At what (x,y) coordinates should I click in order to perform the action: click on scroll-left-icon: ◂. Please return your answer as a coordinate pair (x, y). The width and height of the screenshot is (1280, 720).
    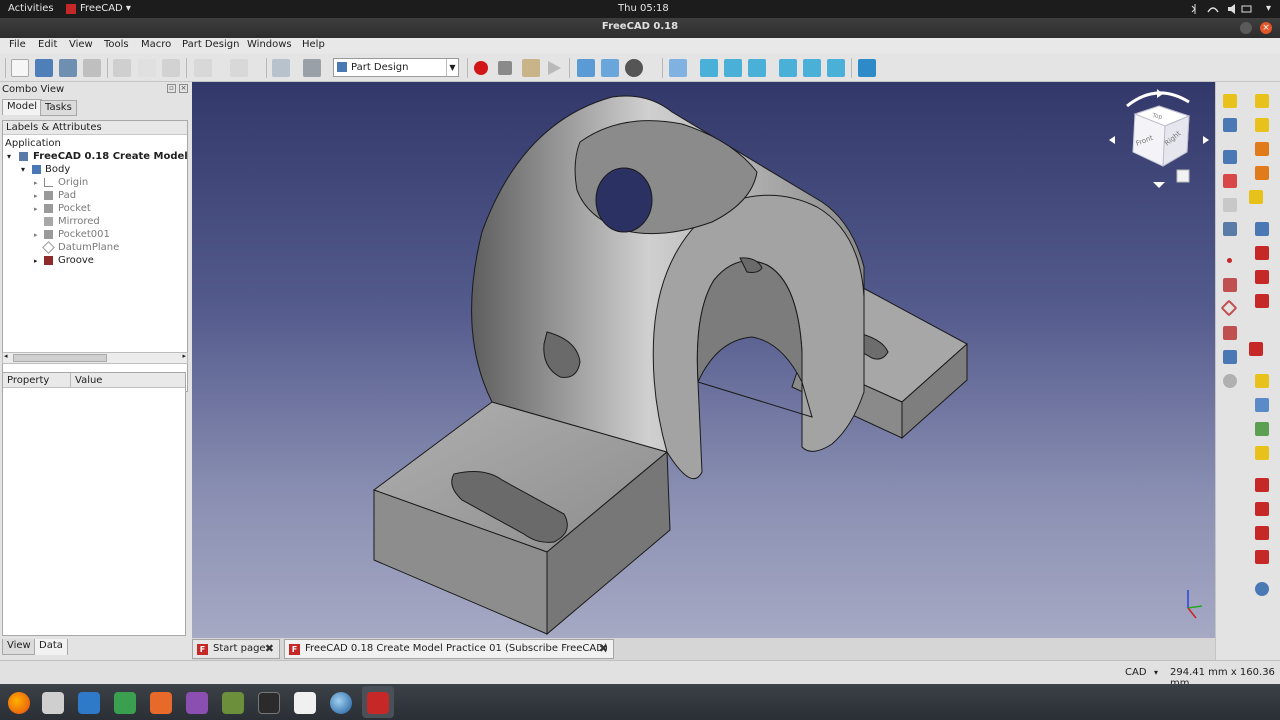
    Looking at the image, I should click on (6, 356).